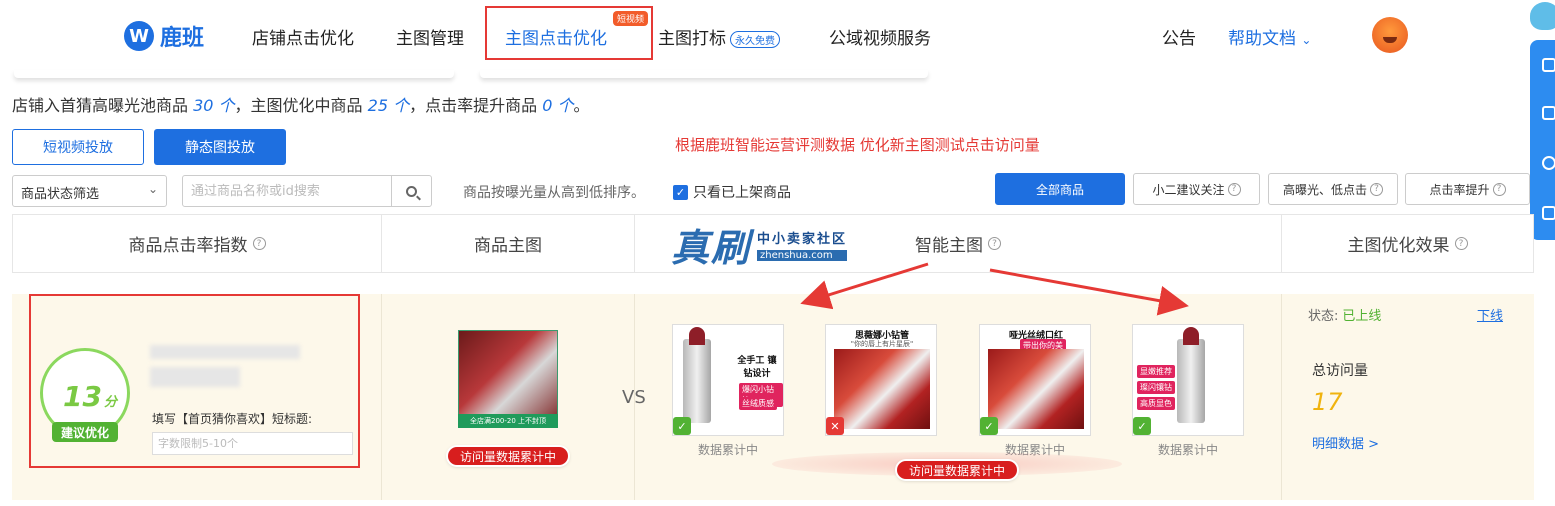 Image resolution: width=1555 pixels, height=506 pixels. Describe the element at coordinates (864, 286) in the screenshot. I see `arrow-left` at that location.